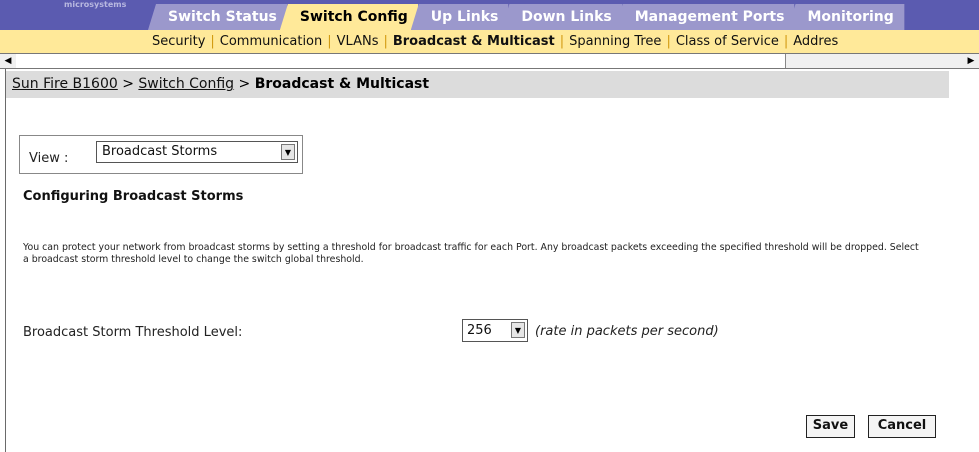 The height and width of the screenshot is (452, 979). Describe the element at coordinates (95, 4) in the screenshot. I see `brand-logo-text: microsystems` at that location.